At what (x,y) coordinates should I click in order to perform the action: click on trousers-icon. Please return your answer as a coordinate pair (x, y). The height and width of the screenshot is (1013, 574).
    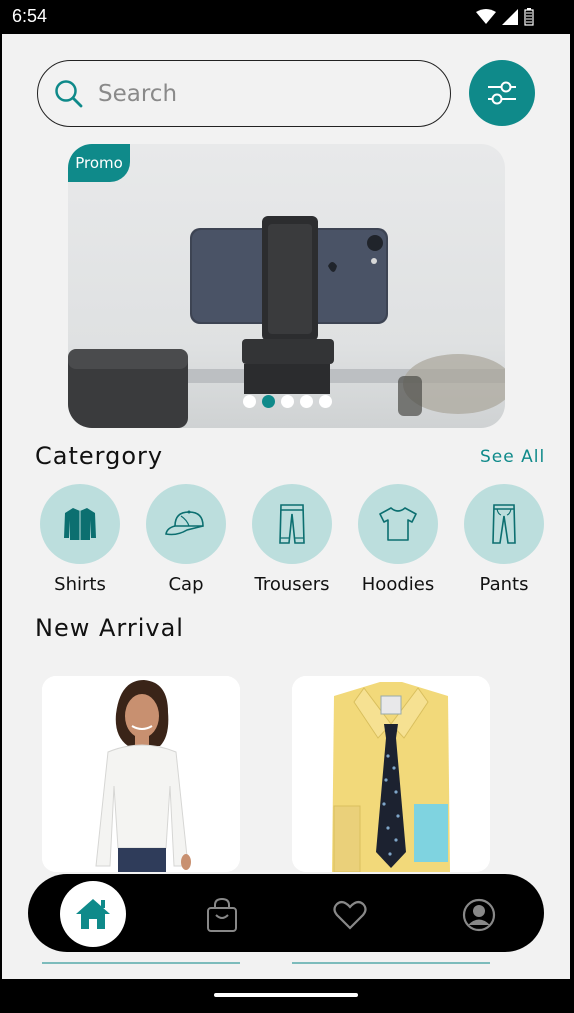
    Looking at the image, I should click on (292, 524).